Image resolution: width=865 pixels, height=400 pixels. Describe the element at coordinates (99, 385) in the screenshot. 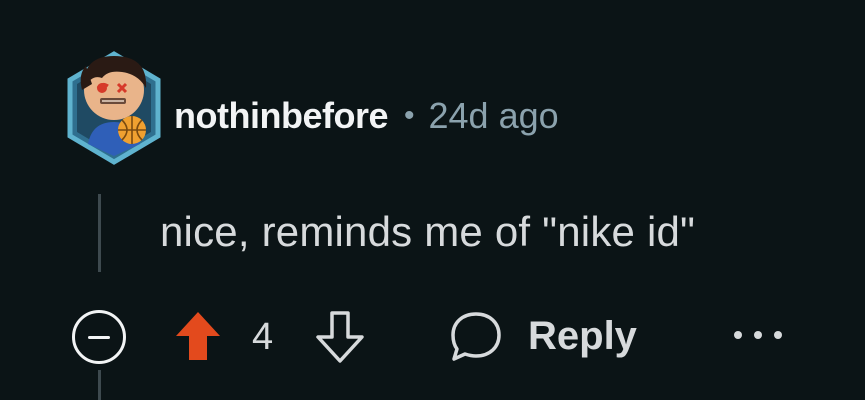

I see `thread-line-continuation` at that location.